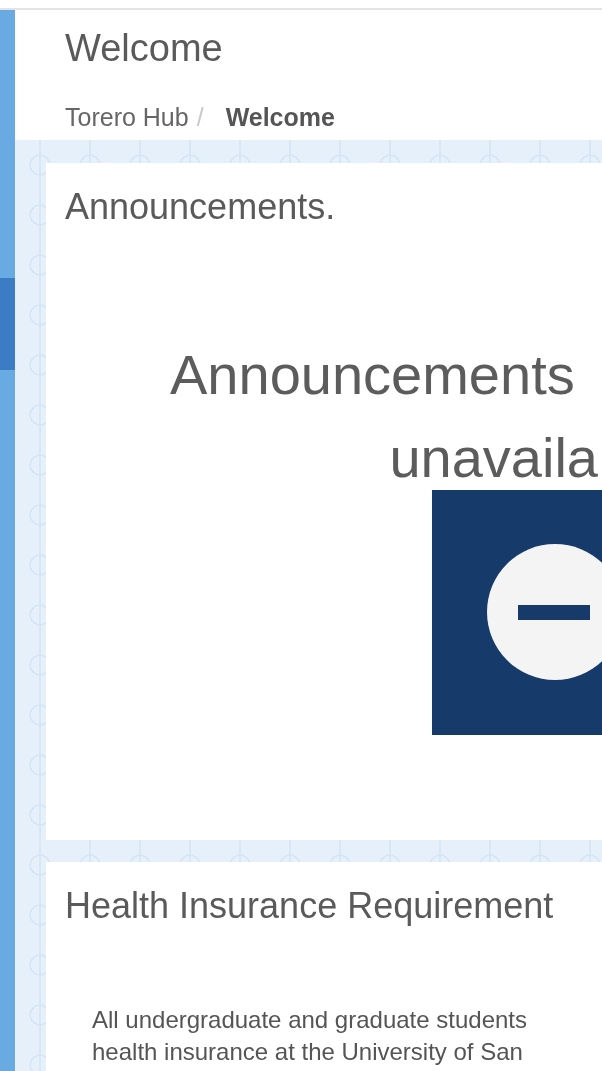  I want to click on page-title: Welcome, so click(144, 48).